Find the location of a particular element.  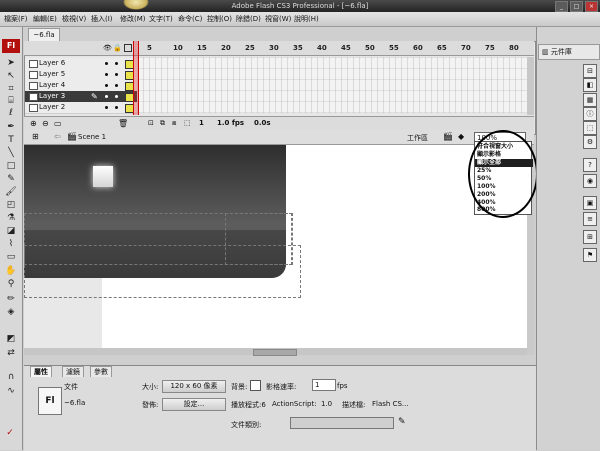

scrollbar-thumb is located at coordinates (275, 352).